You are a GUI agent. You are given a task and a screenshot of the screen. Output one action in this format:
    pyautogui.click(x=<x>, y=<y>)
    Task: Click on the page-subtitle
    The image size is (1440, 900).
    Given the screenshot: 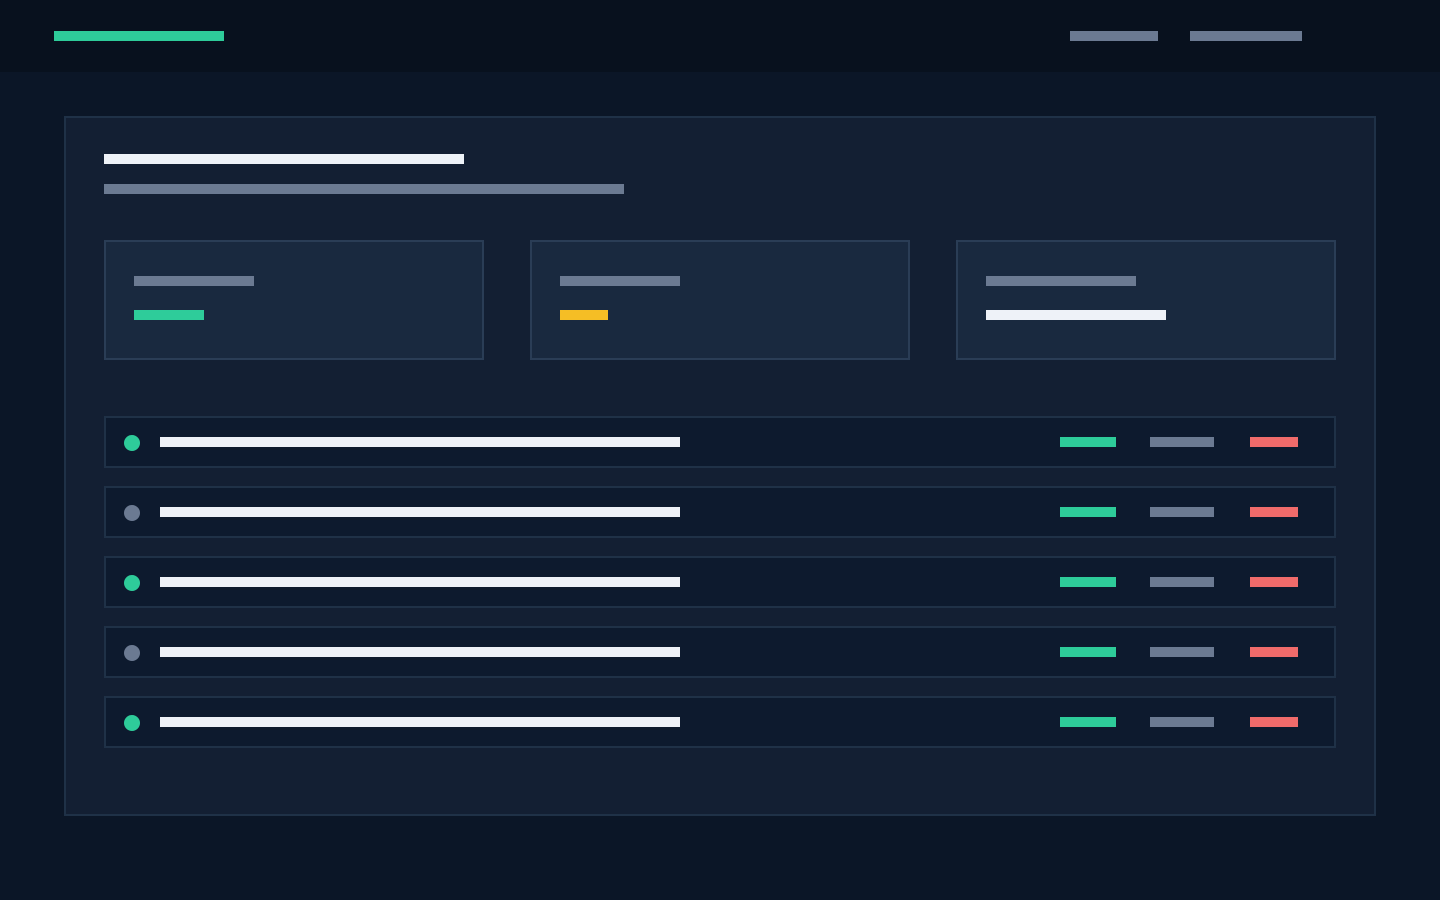 What is the action you would take?
    pyautogui.click(x=364, y=189)
    